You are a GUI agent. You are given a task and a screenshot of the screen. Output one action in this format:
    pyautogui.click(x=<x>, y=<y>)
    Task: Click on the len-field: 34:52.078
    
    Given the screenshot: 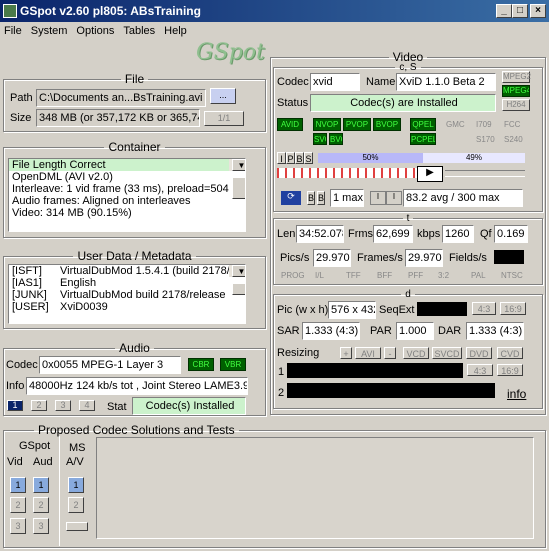 What is the action you would take?
    pyautogui.click(x=320, y=234)
    